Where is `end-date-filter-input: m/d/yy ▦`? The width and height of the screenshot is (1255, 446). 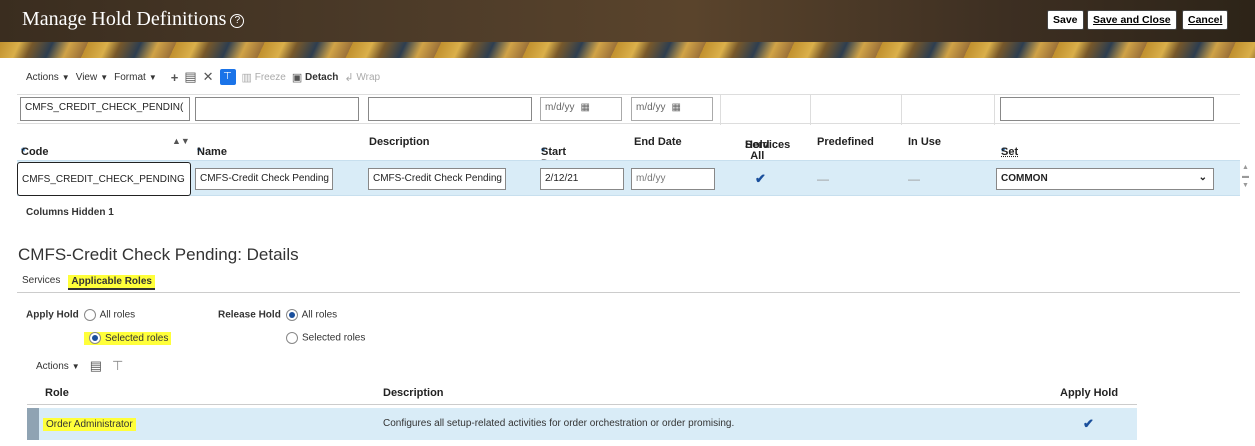
end-date-filter-input: m/d/yy ▦ is located at coordinates (672, 109).